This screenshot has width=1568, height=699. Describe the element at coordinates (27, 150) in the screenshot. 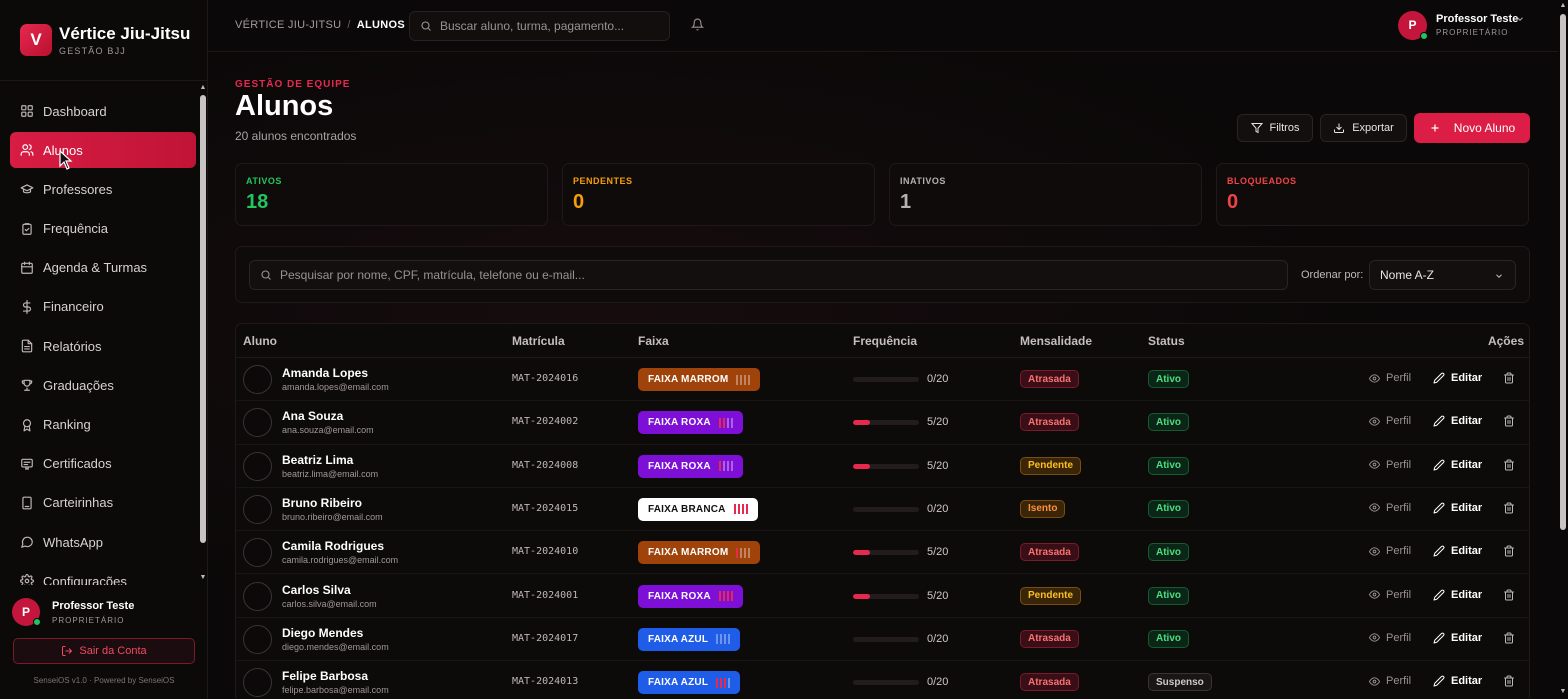

I see `users-icon` at that location.